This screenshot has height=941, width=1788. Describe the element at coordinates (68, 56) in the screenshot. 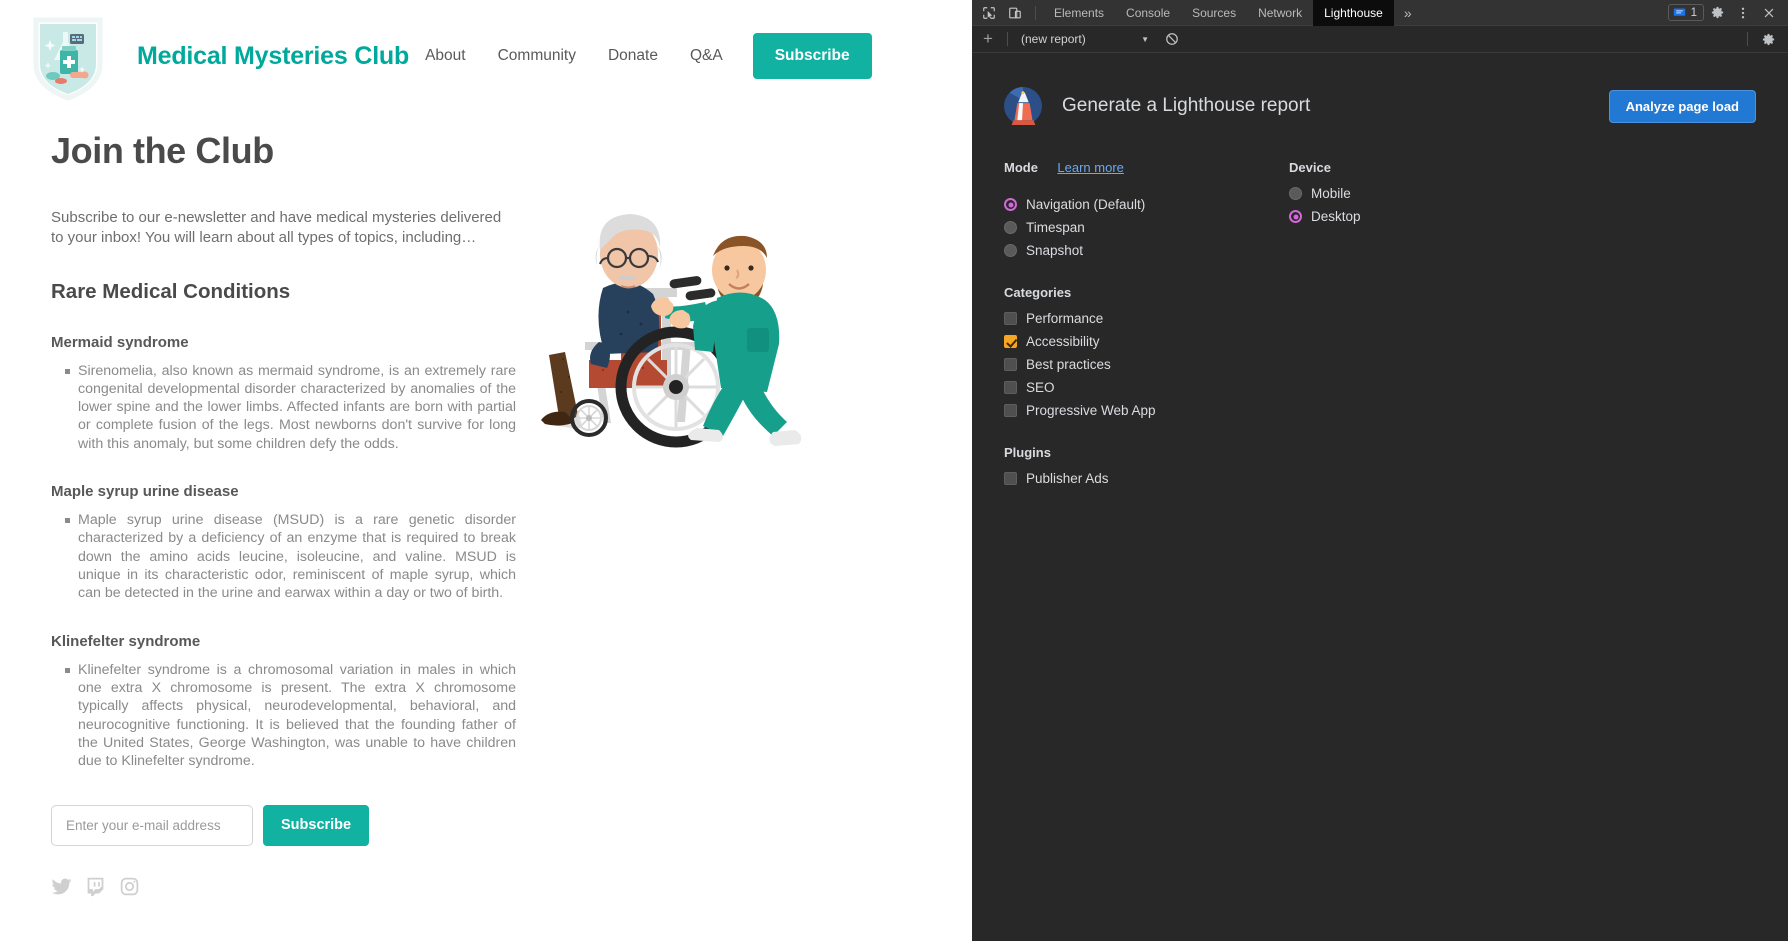

I see `medical-shield-badge-icon` at that location.